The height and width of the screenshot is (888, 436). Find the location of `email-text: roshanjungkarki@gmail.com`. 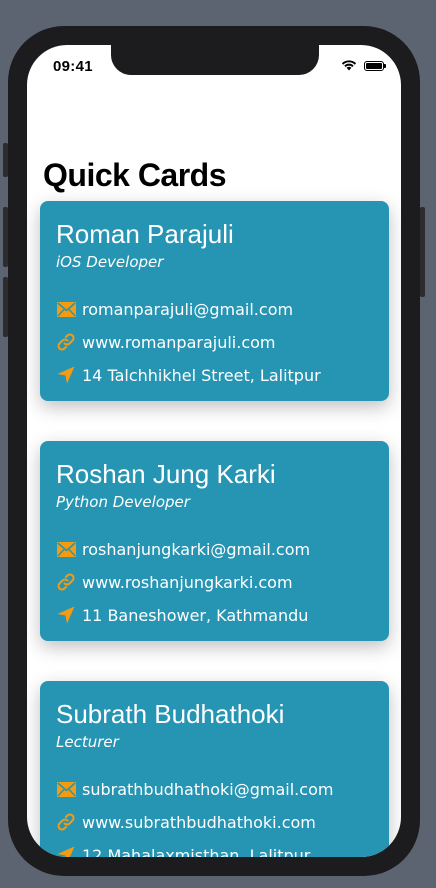

email-text: roshanjungkarki@gmail.com is located at coordinates (196, 549).